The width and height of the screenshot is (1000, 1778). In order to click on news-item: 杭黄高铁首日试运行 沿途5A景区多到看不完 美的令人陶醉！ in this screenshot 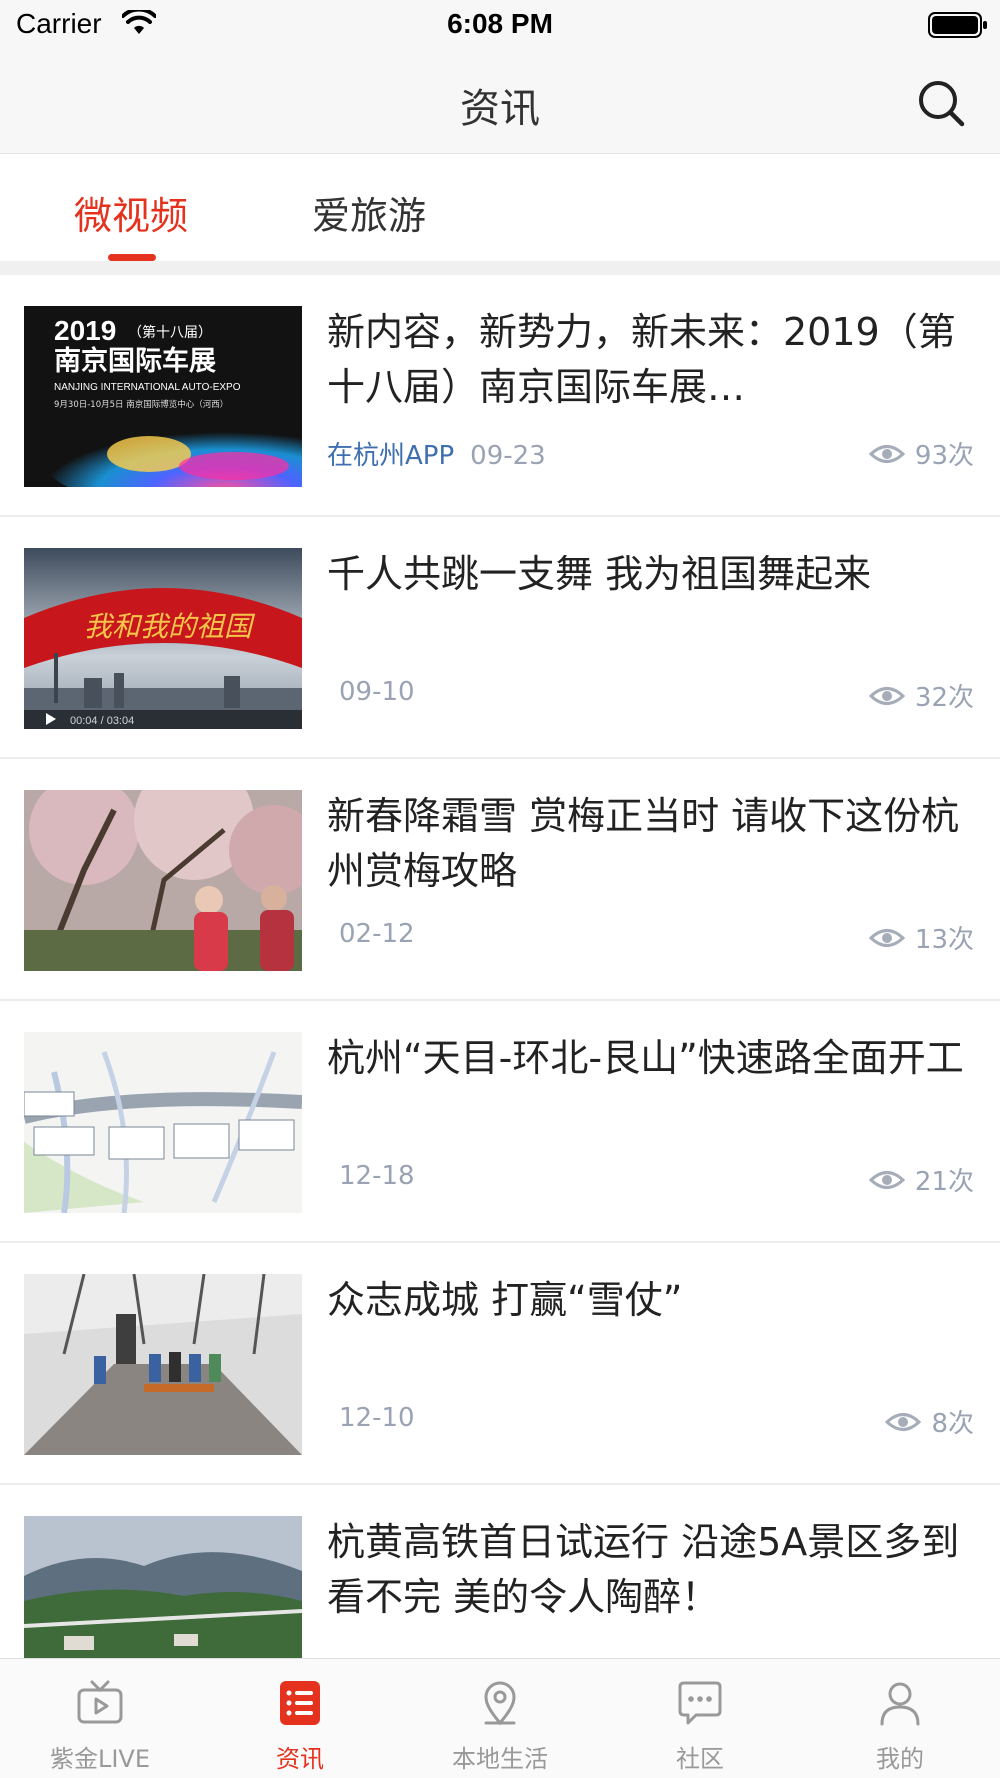, I will do `click(500, 1571)`.